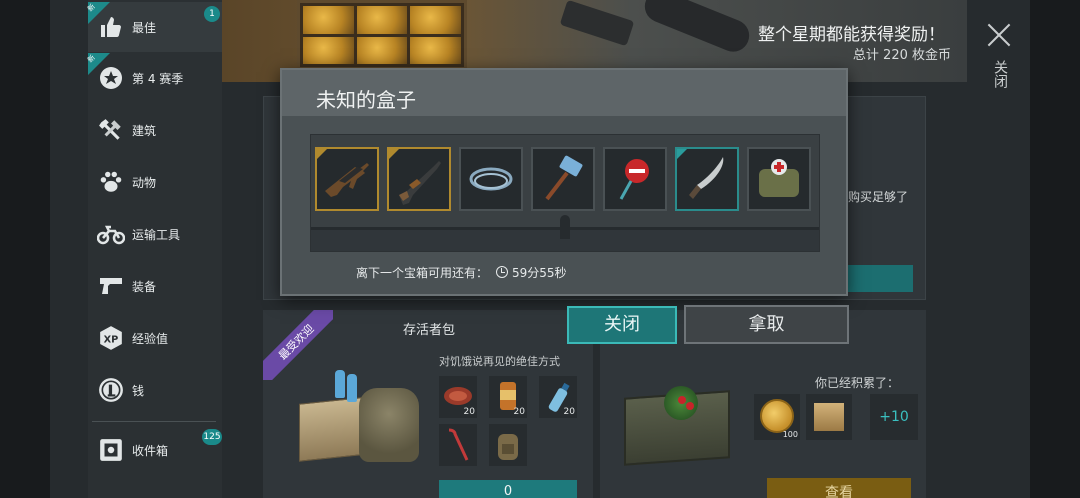  What do you see at coordinates (901, 55) in the screenshot?
I see `banner-subtitle: 总计 220 枚金币` at bounding box center [901, 55].